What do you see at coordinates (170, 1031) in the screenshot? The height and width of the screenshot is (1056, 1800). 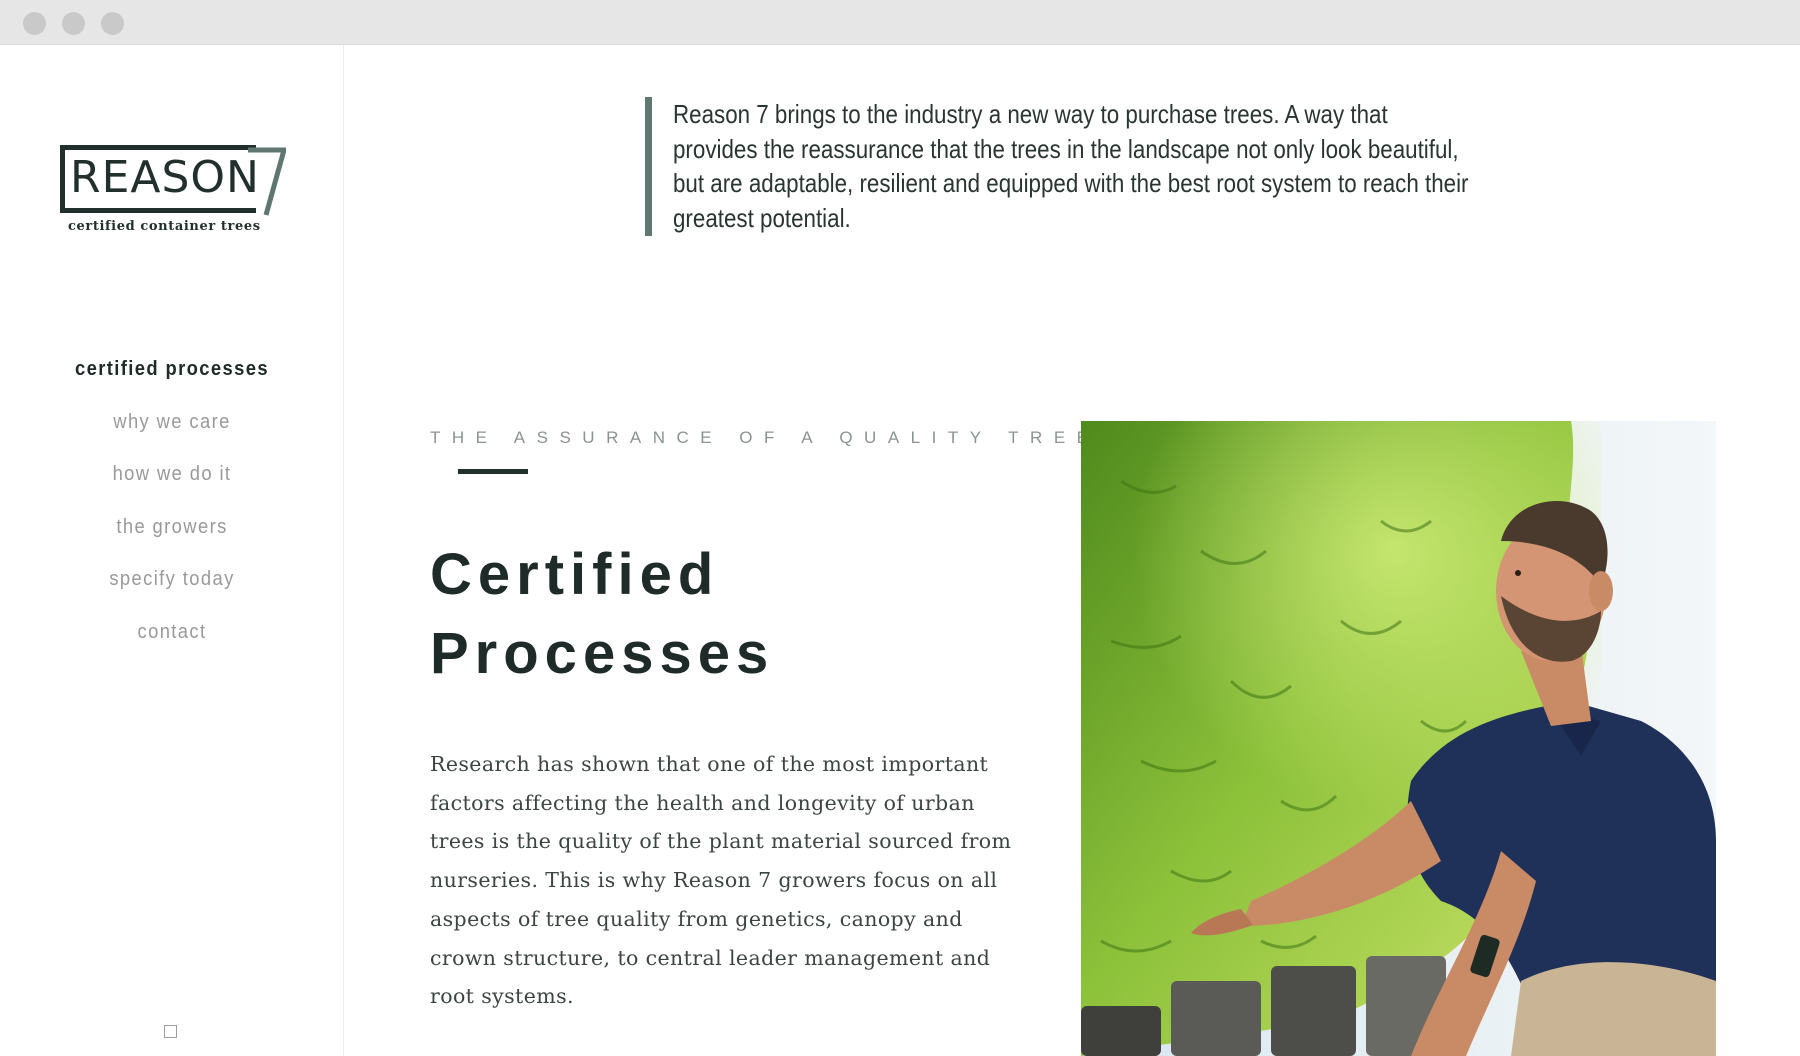 I see `square-icon` at bounding box center [170, 1031].